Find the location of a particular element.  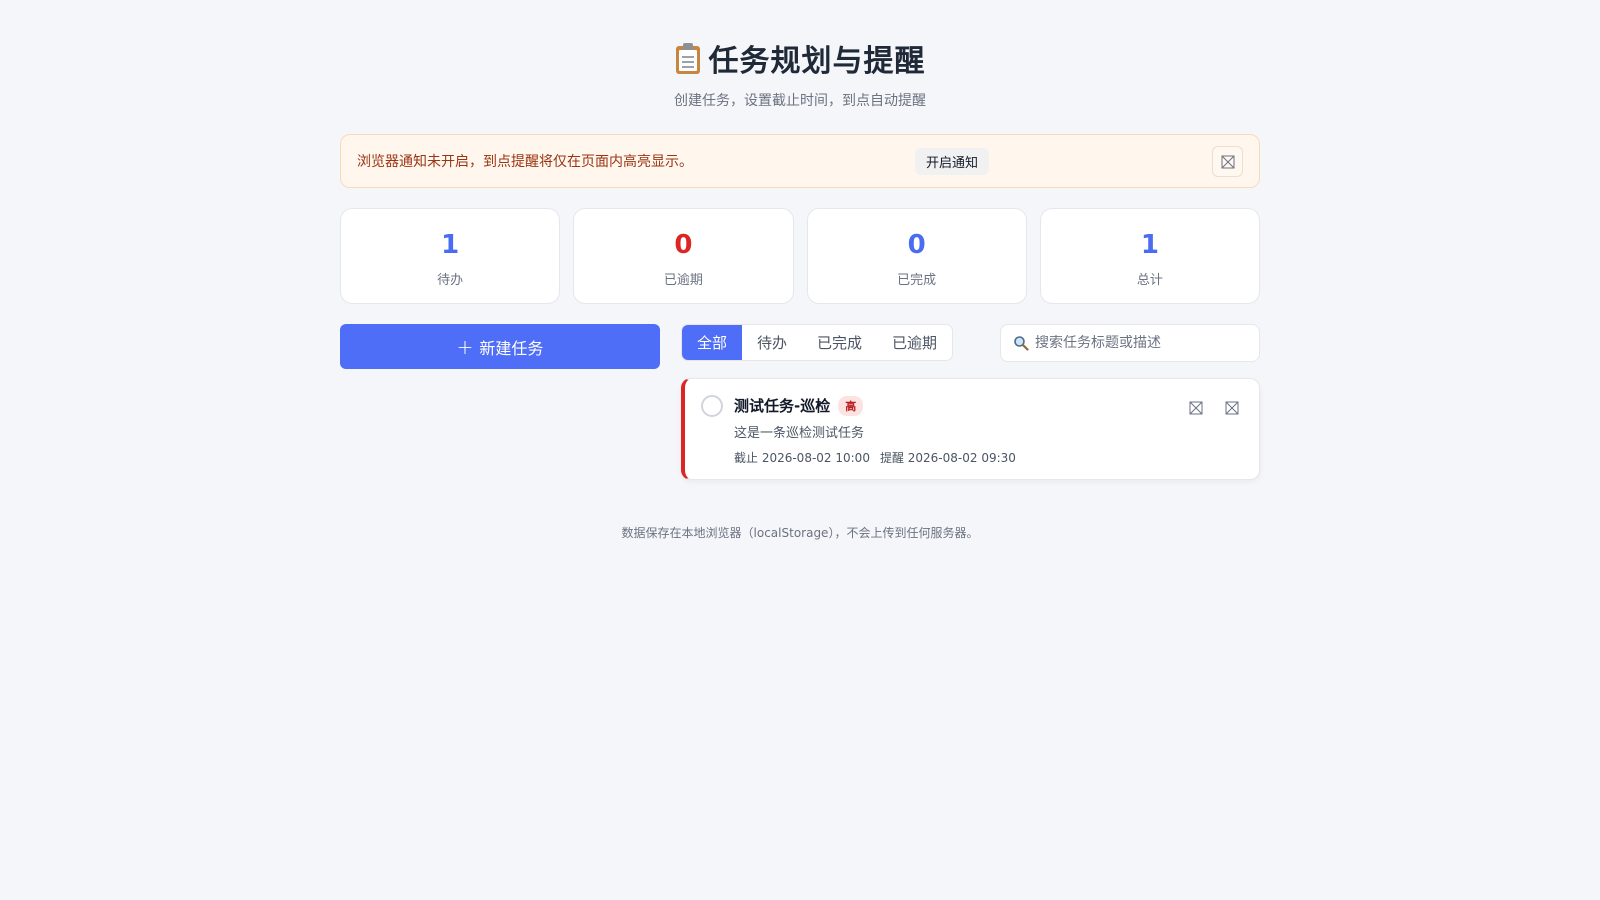

search-icon is located at coordinates (1021, 343).